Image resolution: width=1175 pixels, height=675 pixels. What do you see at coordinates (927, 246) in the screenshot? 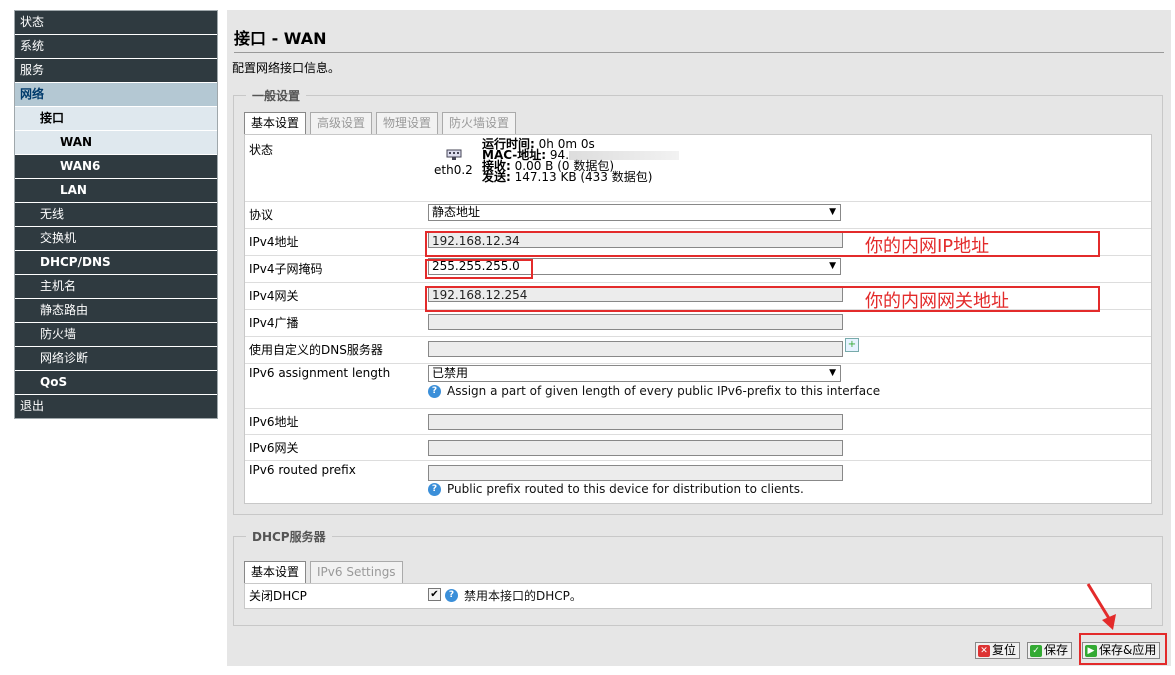
I see `ip-annotation-text: 你的内网IP地址` at bounding box center [927, 246].